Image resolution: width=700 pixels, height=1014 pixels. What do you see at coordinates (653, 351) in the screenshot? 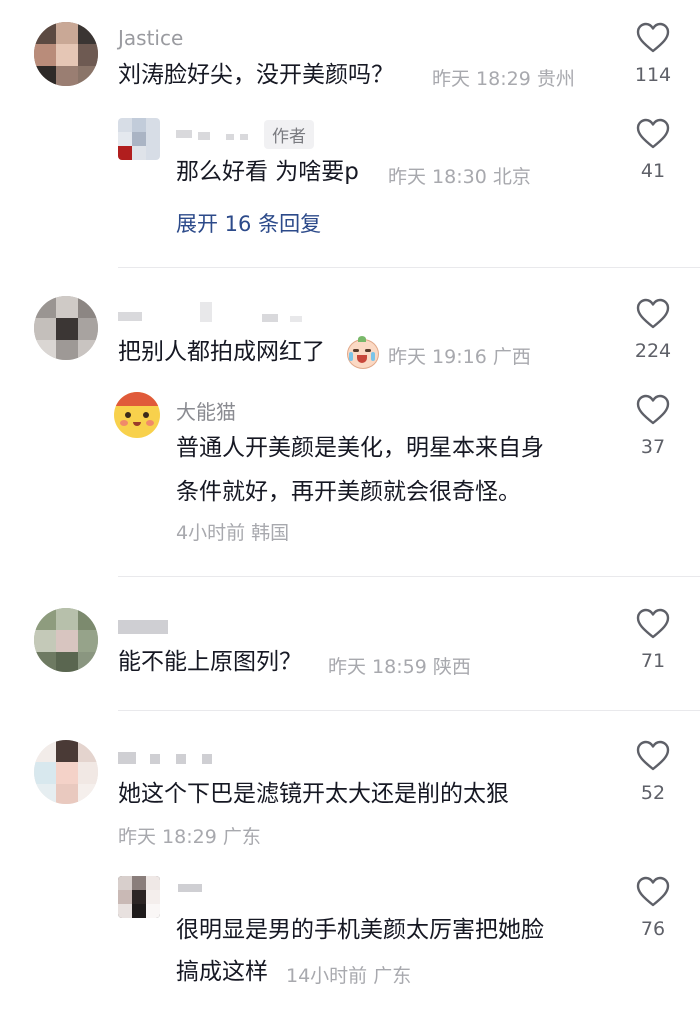
I see `like-count: 224` at bounding box center [653, 351].